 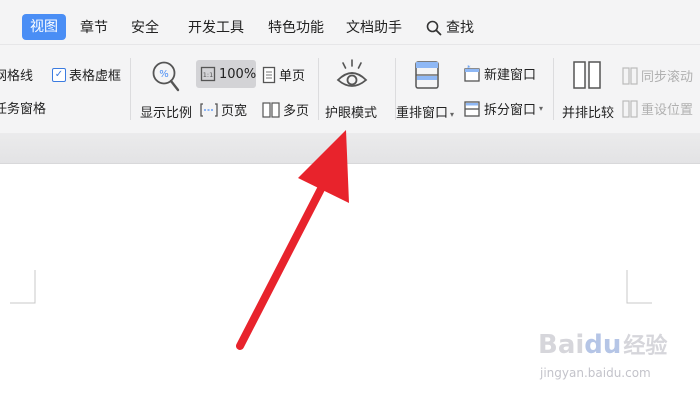 I want to click on paw-logo-icon: du, so click(x=603, y=345).